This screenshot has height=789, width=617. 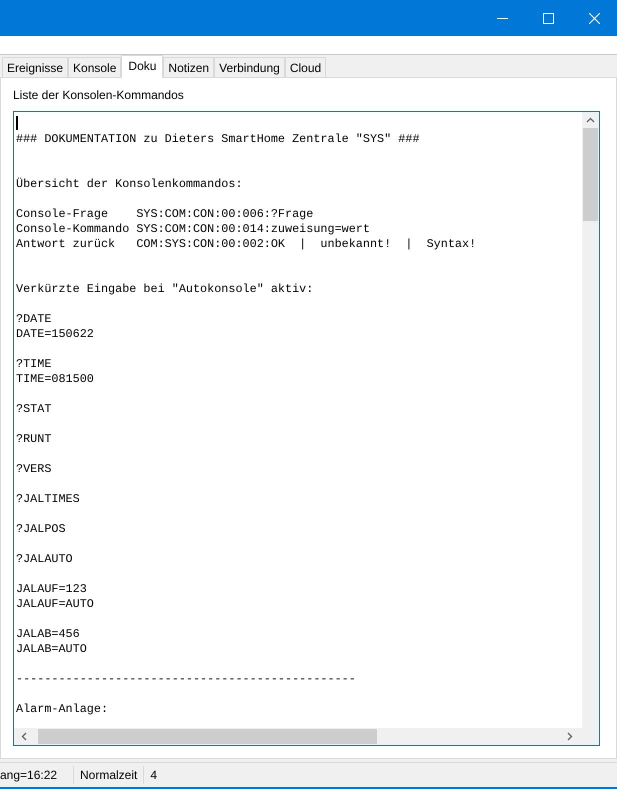 I want to click on scroll-right-icon, so click(x=570, y=736).